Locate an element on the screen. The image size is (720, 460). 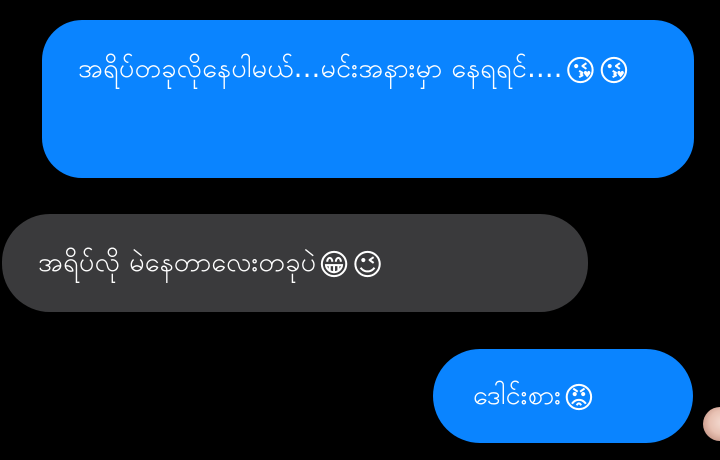
winking-face-icon: 😉 is located at coordinates (367, 265).